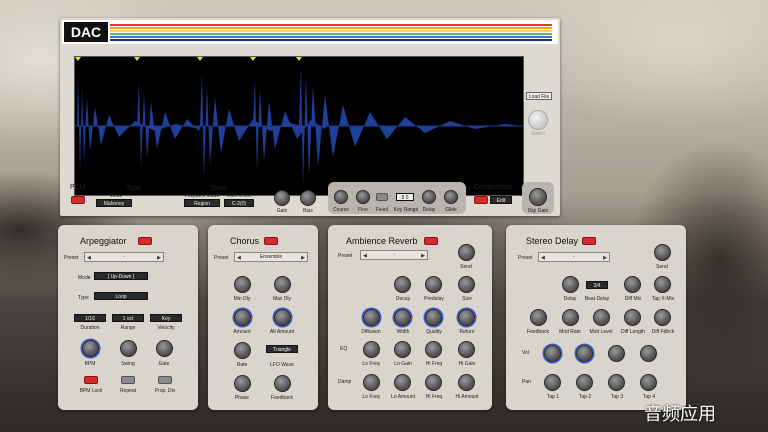  What do you see at coordinates (91, 391) in the screenshot?
I see `bpm-lock-label: BPM Lock` at bounding box center [91, 391].